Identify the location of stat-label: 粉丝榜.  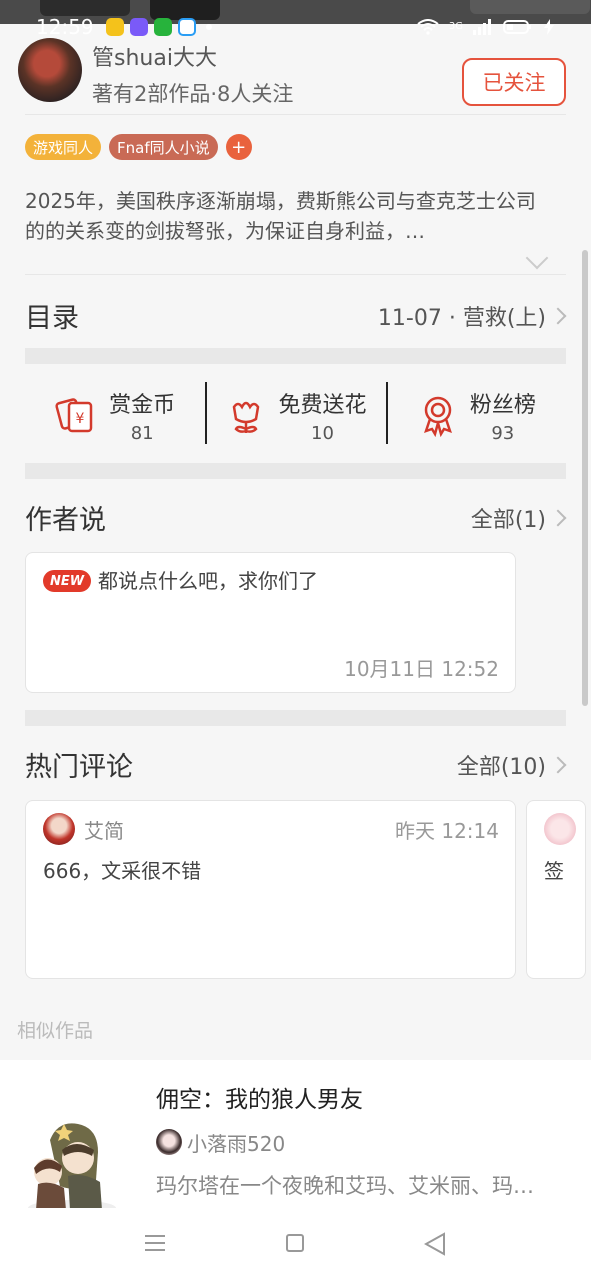
(502, 405).